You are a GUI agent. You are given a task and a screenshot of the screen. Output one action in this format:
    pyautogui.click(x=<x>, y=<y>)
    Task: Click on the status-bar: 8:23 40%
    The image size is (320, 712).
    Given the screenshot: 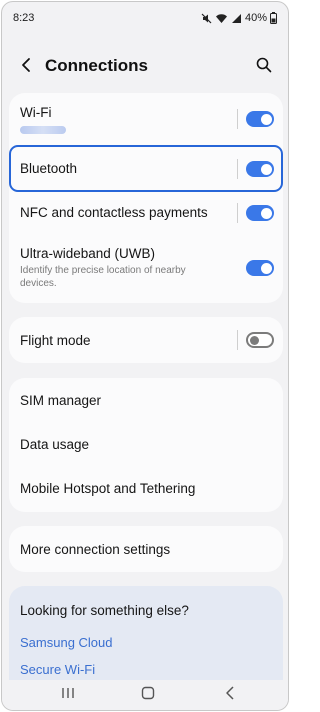 What is the action you would take?
    pyautogui.click(x=145, y=19)
    